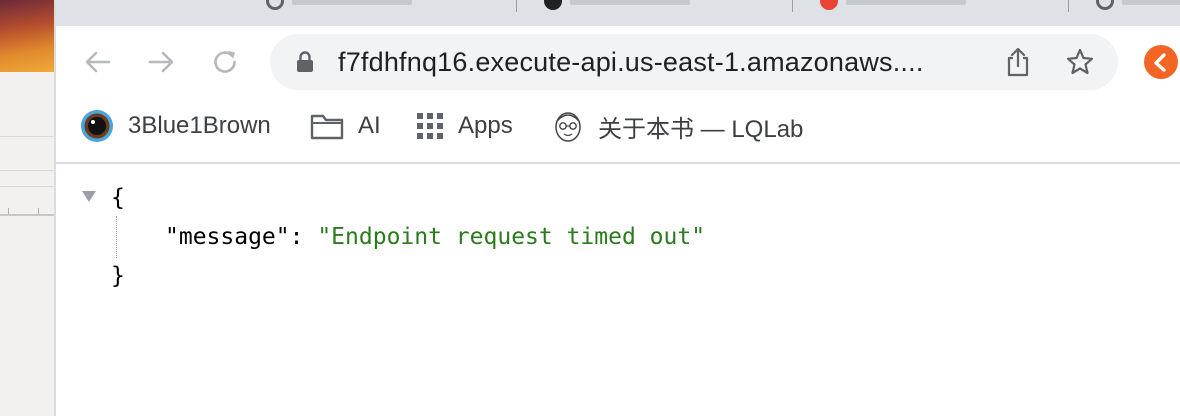  What do you see at coordinates (327, 127) in the screenshot?
I see `folder-icon` at bounding box center [327, 127].